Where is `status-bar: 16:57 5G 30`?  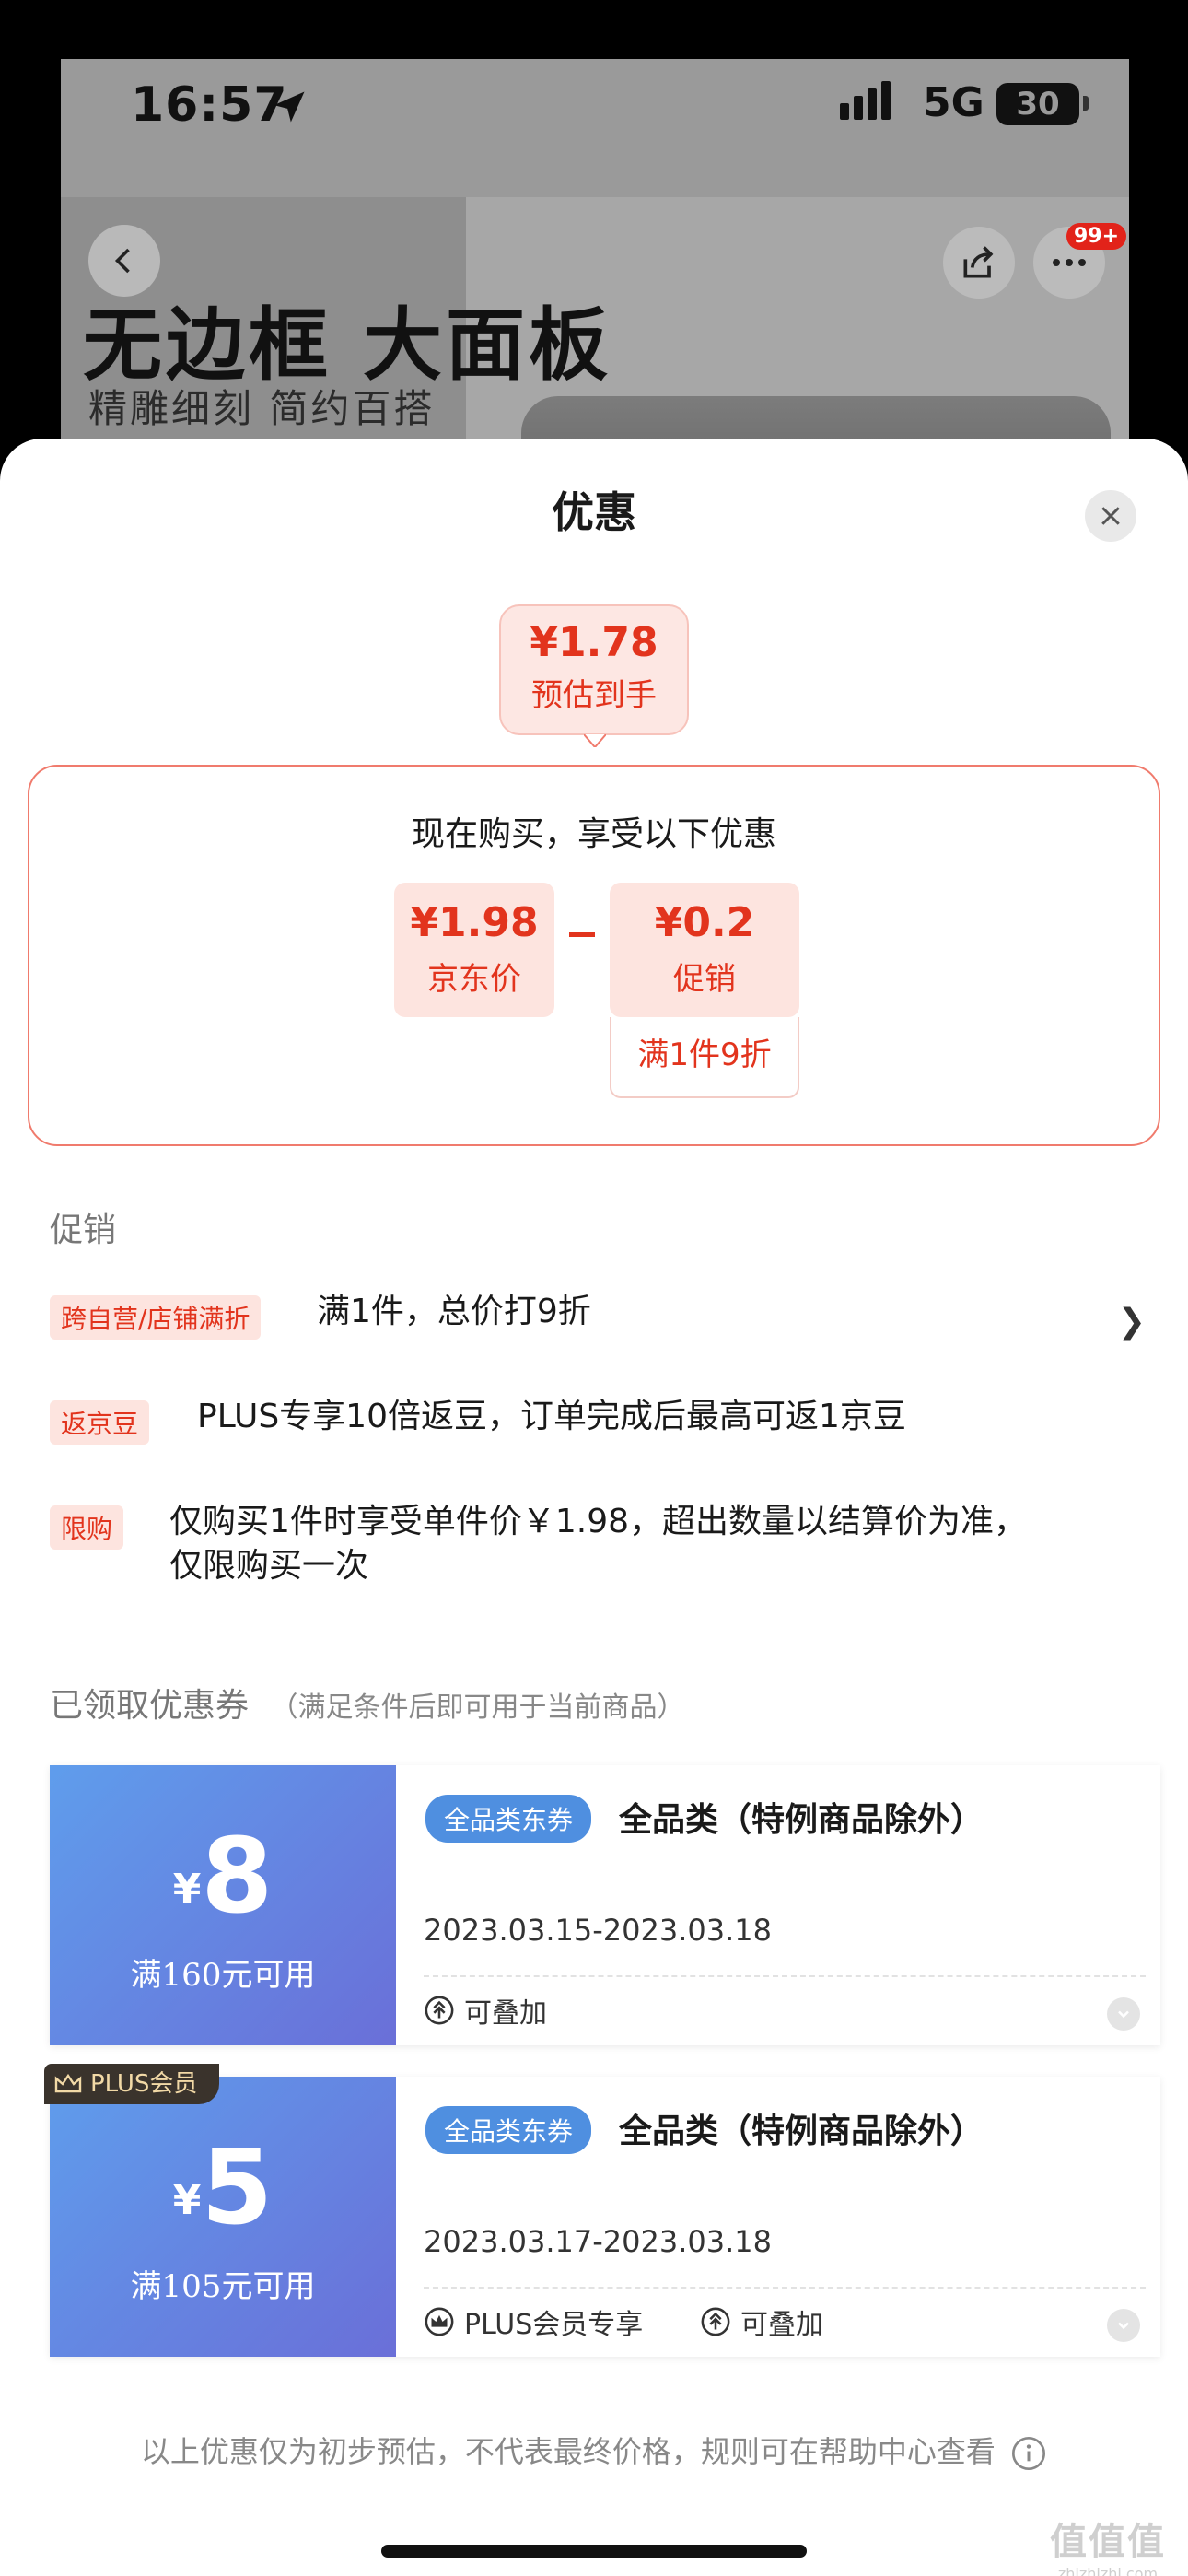 status-bar: 16:57 5G 30 is located at coordinates (595, 128).